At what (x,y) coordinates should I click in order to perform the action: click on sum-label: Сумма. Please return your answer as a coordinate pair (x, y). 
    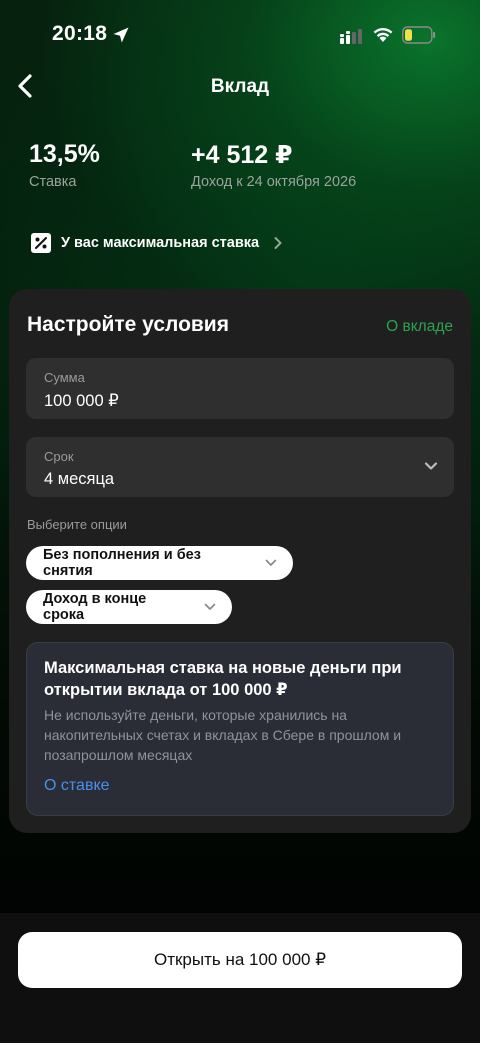
    Looking at the image, I should click on (64, 377).